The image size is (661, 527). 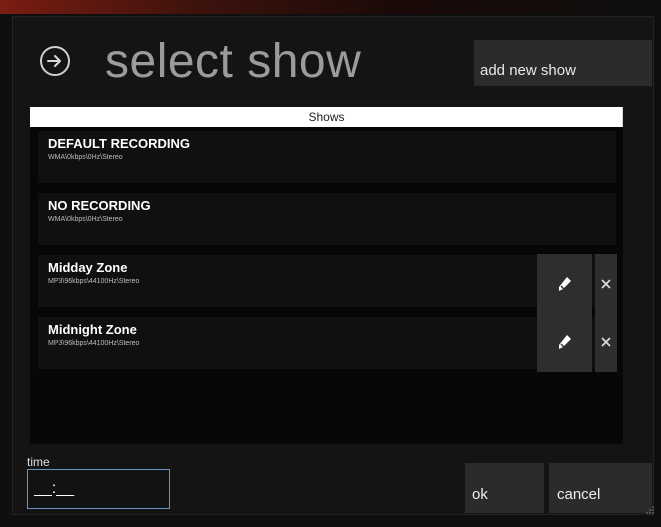 I want to click on list-item: Midnight Zone MP3\96kbps\44100Hz\Stereo, so click(x=327, y=343).